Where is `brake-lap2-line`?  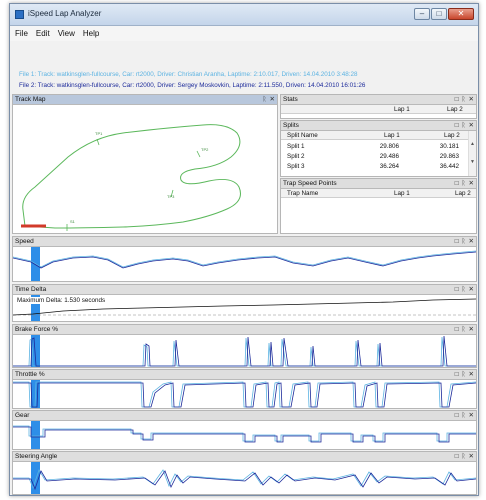 brake-lap2-line is located at coordinates (244, 351).